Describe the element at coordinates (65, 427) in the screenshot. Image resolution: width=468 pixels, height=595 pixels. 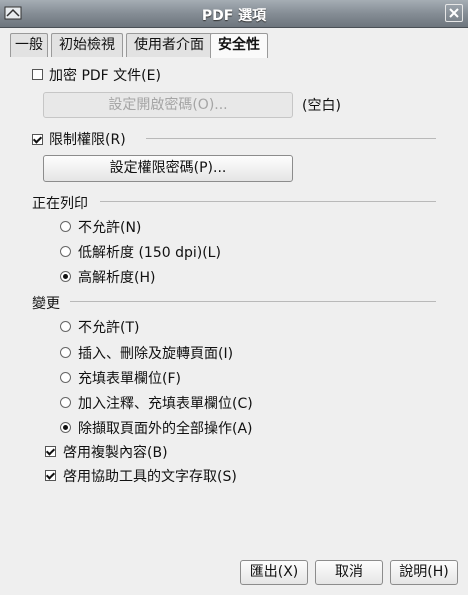
I see `changes-all-except-extract-radio` at that location.